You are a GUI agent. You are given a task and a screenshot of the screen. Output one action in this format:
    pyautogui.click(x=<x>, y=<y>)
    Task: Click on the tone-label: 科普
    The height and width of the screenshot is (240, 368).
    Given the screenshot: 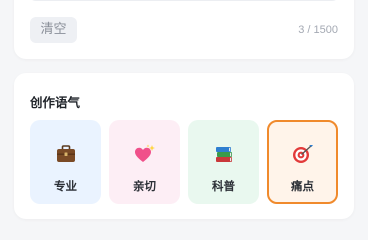 What is the action you would take?
    pyautogui.click(x=223, y=186)
    